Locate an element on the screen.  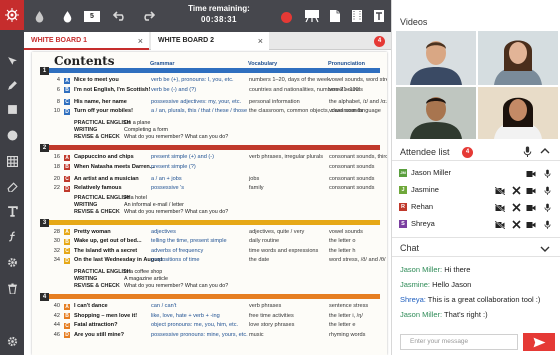
trash-tool-icon is located at coordinates (12, 288).